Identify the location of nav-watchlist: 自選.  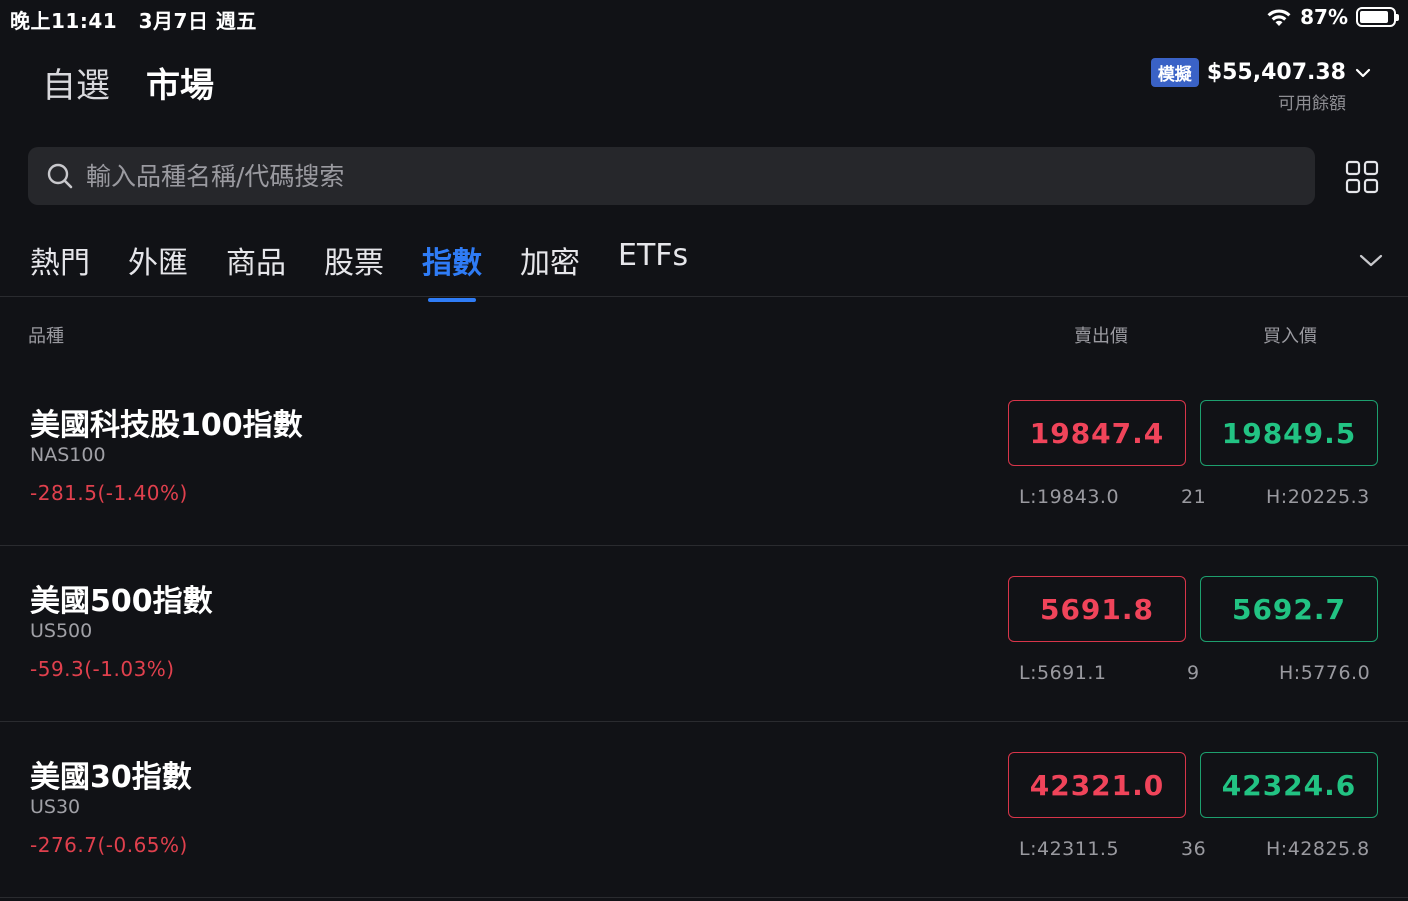
(76, 82).